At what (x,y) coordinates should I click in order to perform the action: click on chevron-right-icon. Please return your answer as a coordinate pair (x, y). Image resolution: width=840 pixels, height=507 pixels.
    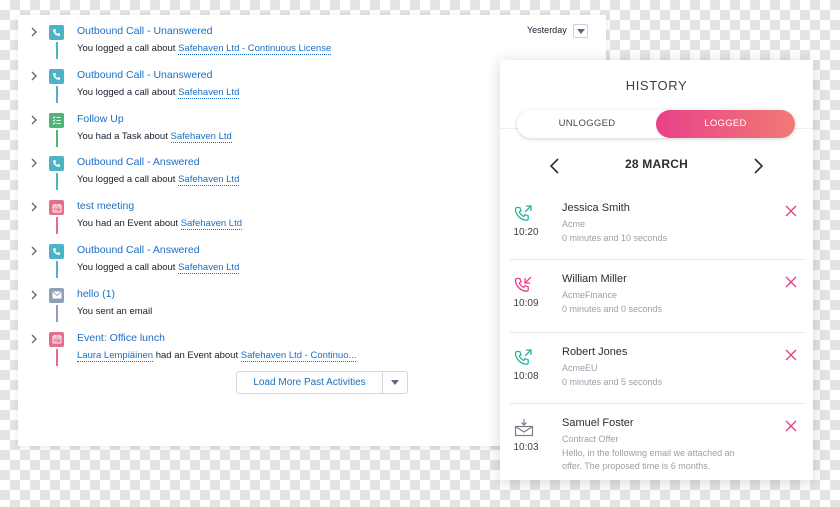
    Looking at the image, I should click on (759, 166).